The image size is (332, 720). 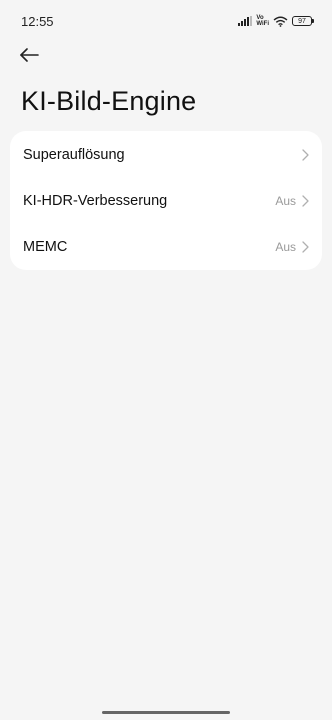 I want to click on settings-item-memc: MEMC Aus, so click(x=166, y=247).